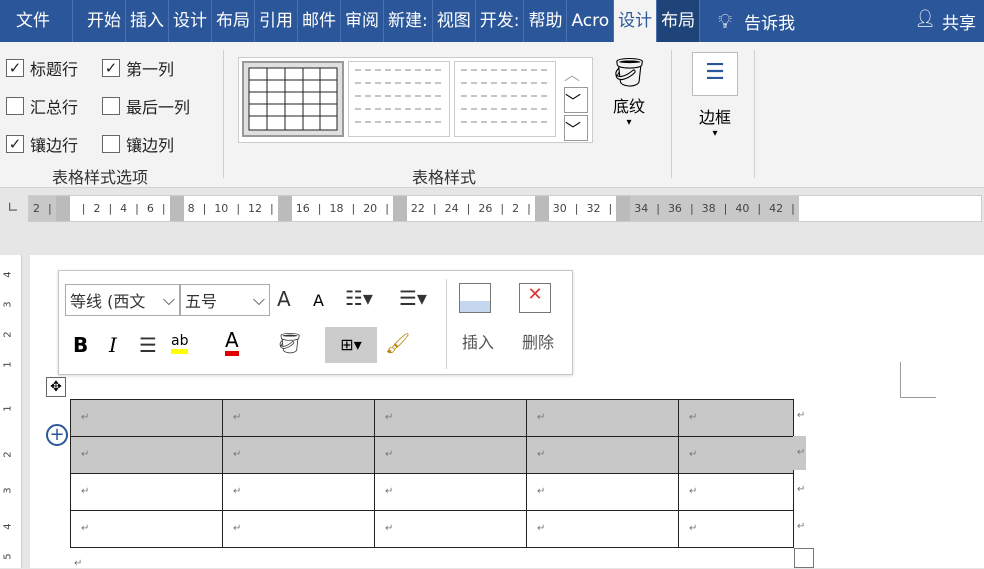 The image size is (984, 569). I want to click on tab-0: 文件, so click(36, 21).